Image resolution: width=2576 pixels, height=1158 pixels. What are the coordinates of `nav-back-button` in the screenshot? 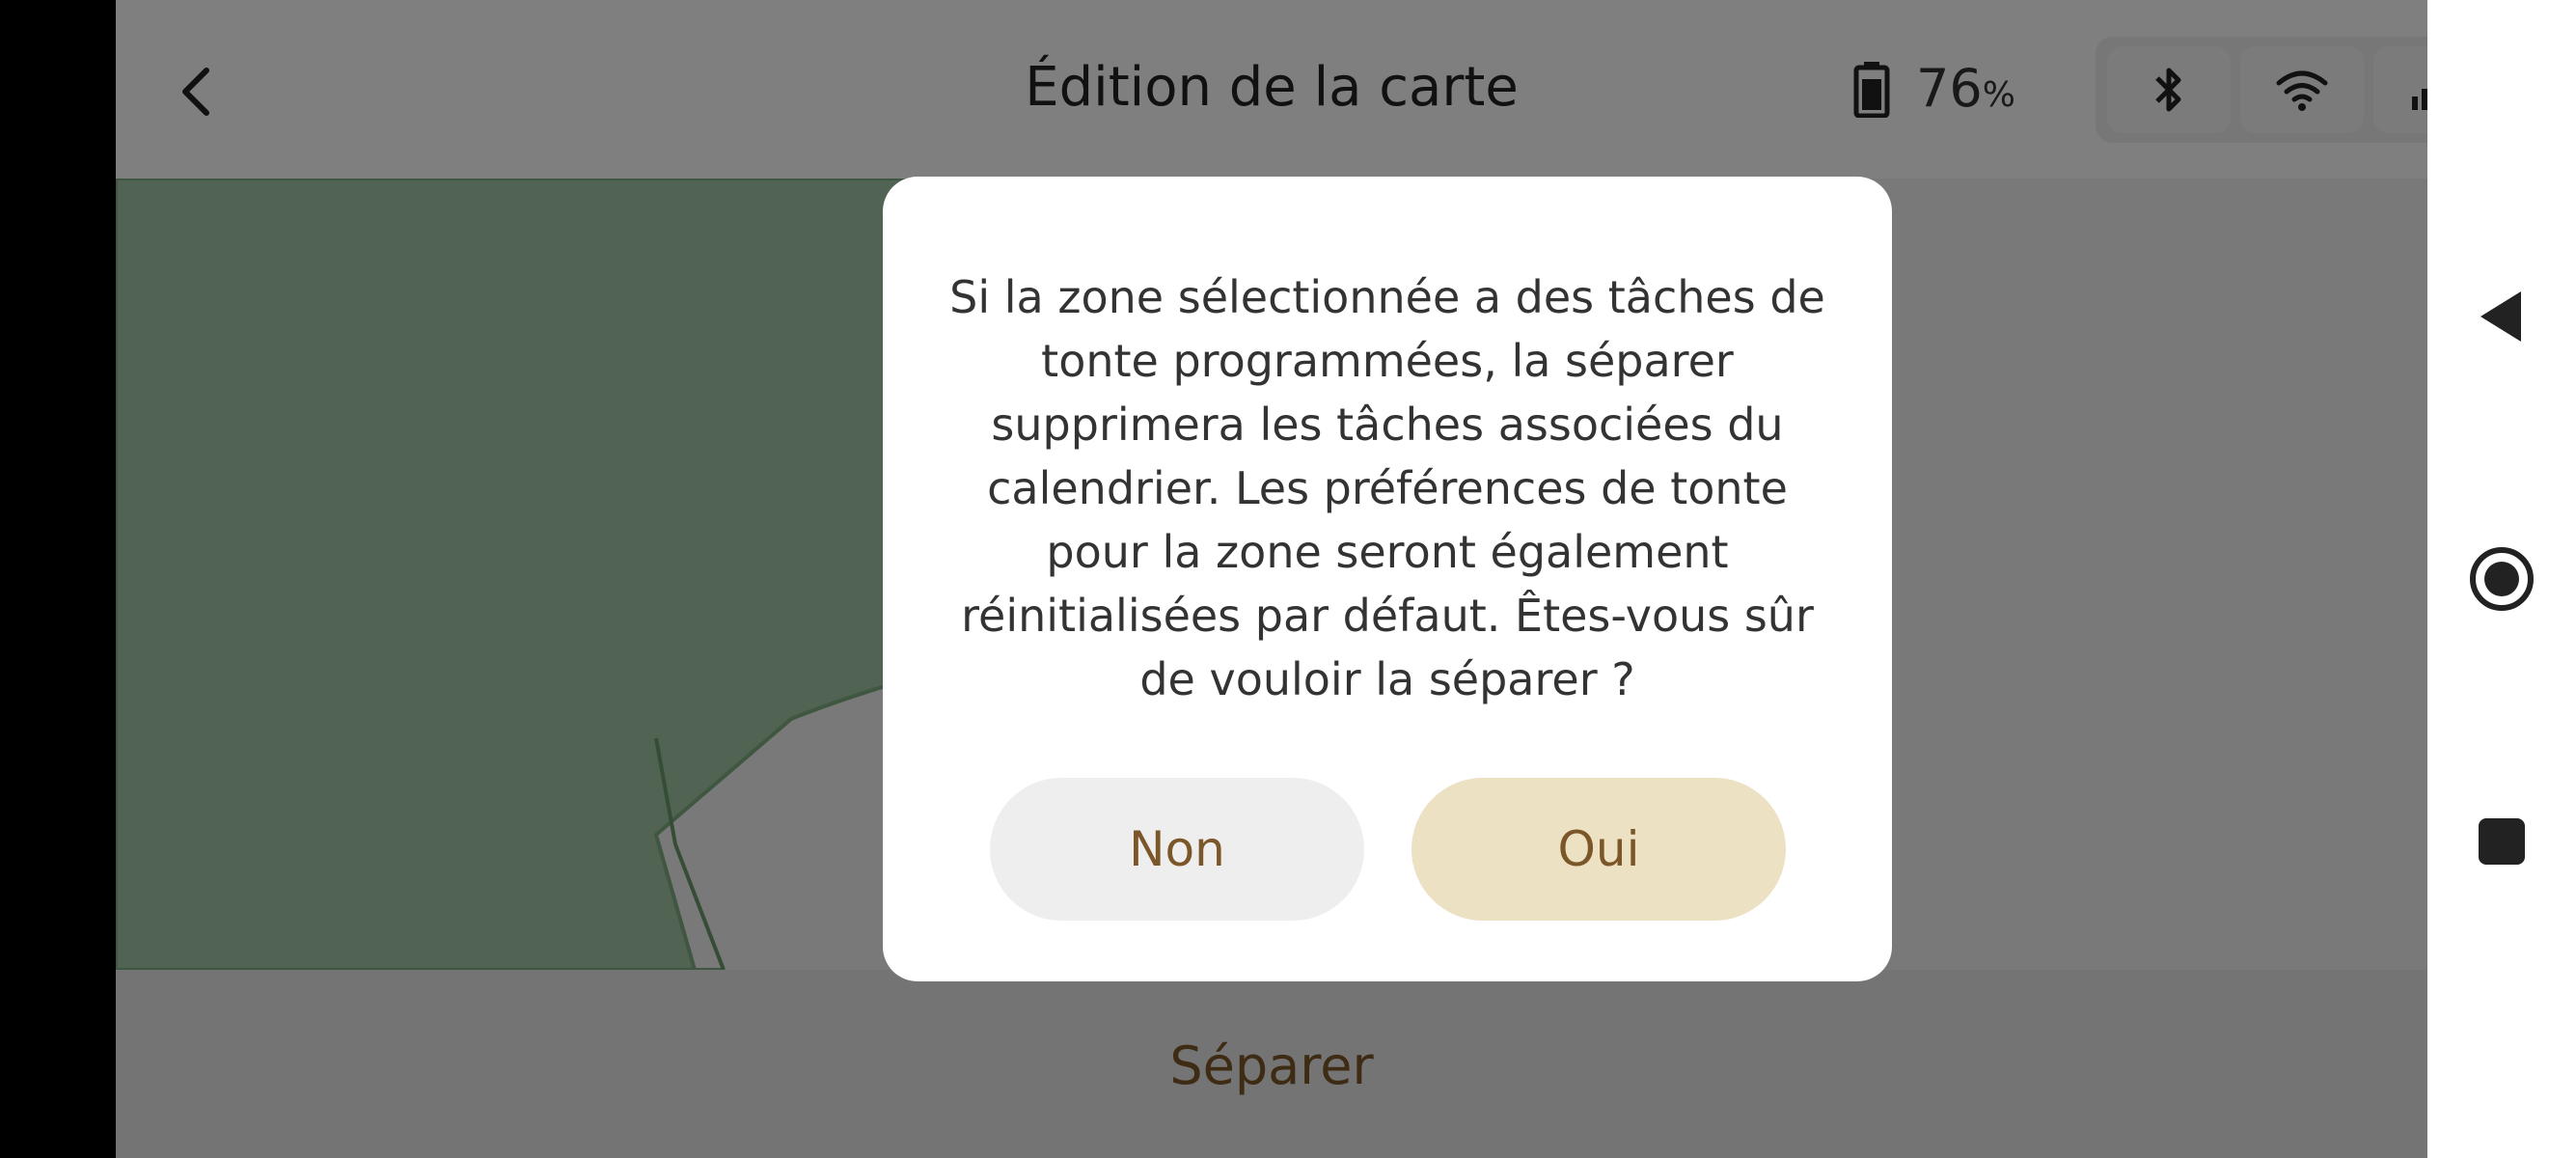 It's located at (2502, 316).